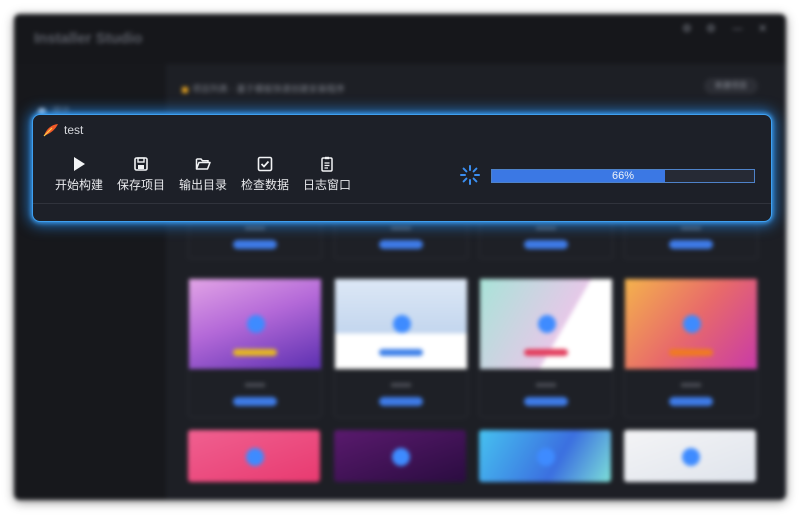  What do you see at coordinates (74, 130) in the screenshot?
I see `panel-title: test` at bounding box center [74, 130].